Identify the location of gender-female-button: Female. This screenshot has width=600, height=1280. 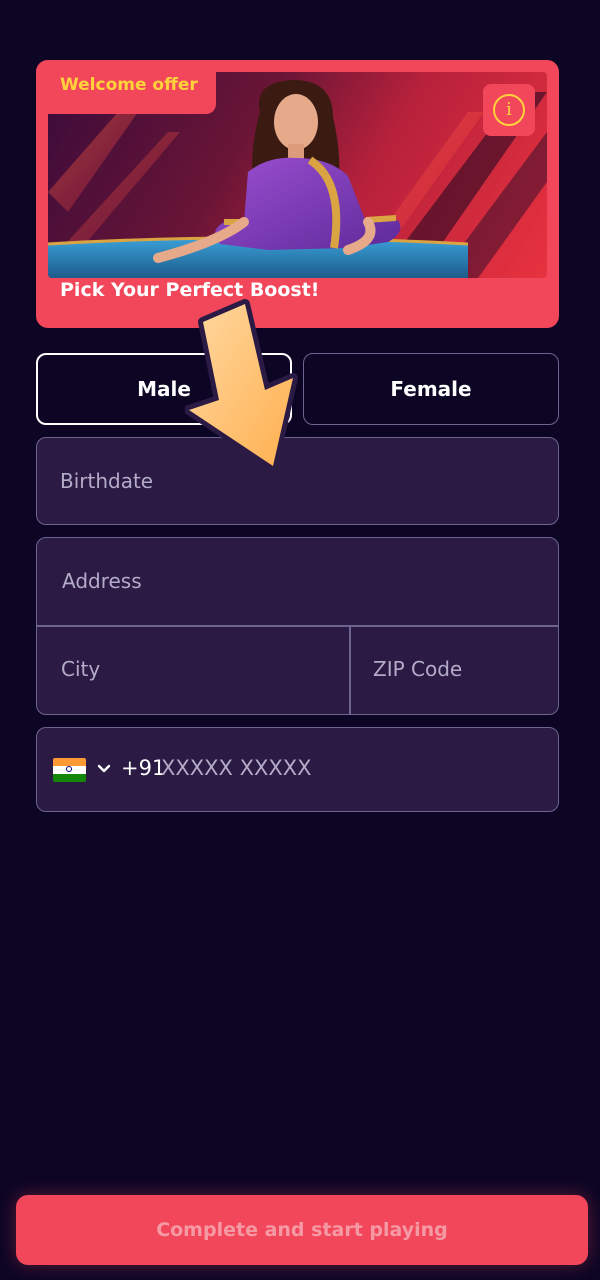
(431, 389).